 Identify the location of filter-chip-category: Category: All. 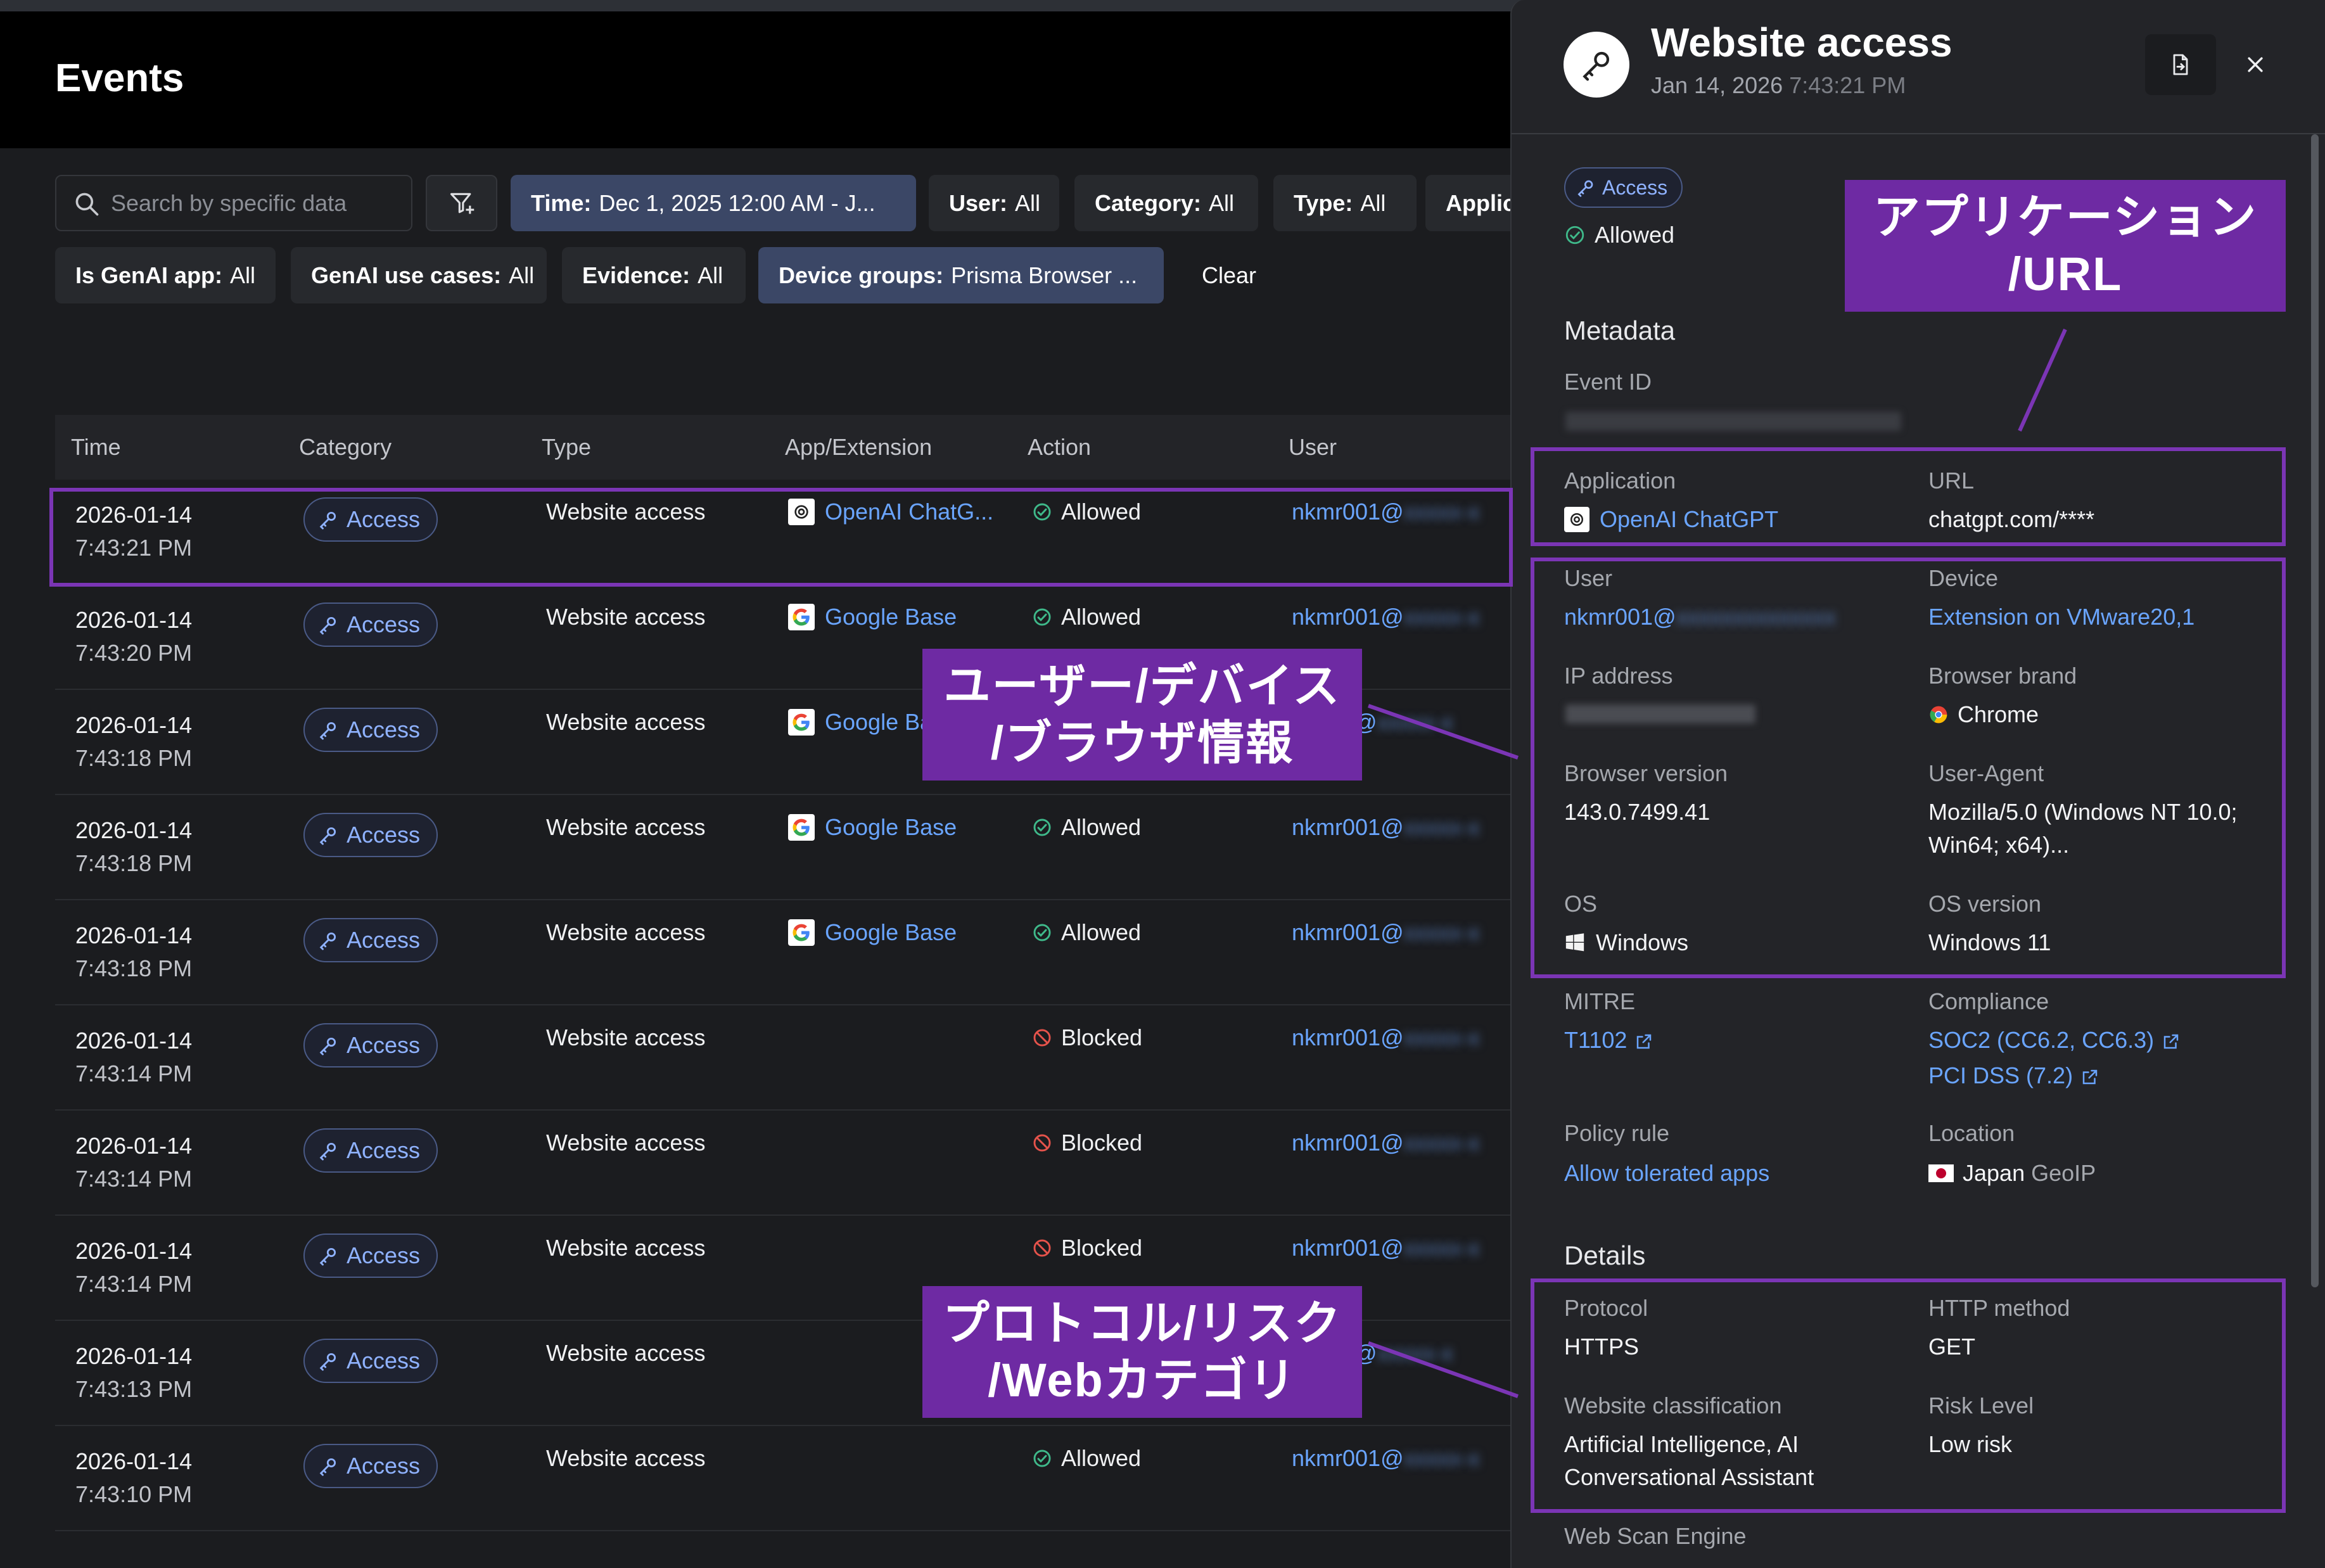
(1166, 203).